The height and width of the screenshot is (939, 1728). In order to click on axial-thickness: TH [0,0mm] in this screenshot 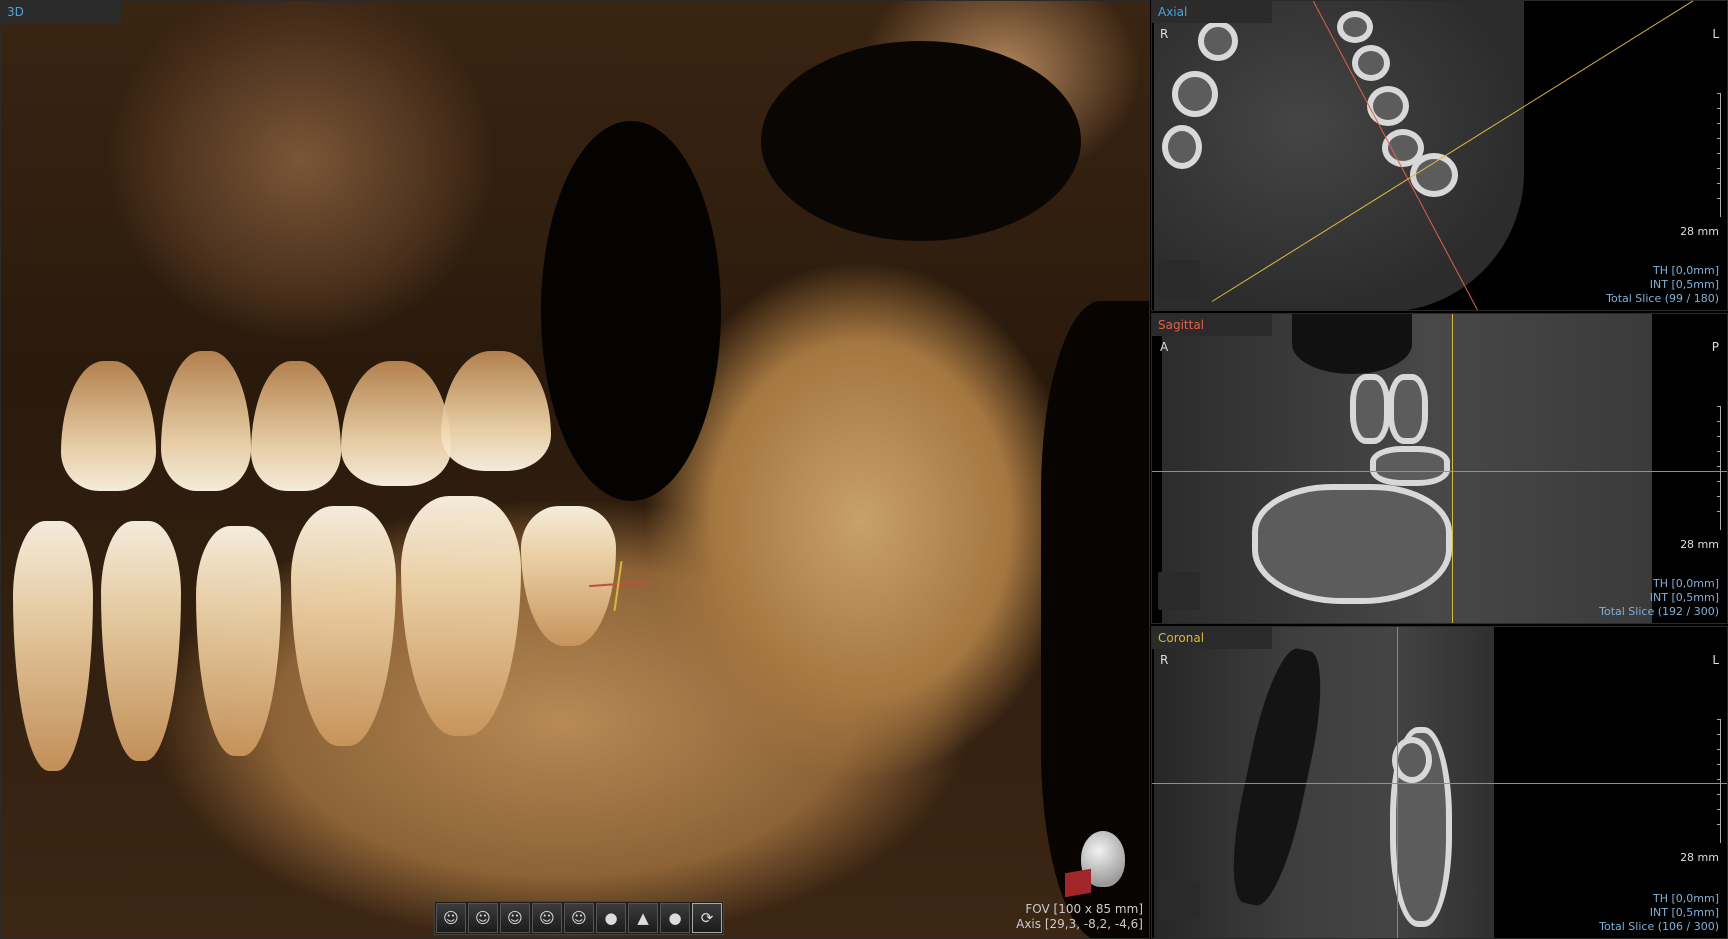, I will do `click(1686, 270)`.